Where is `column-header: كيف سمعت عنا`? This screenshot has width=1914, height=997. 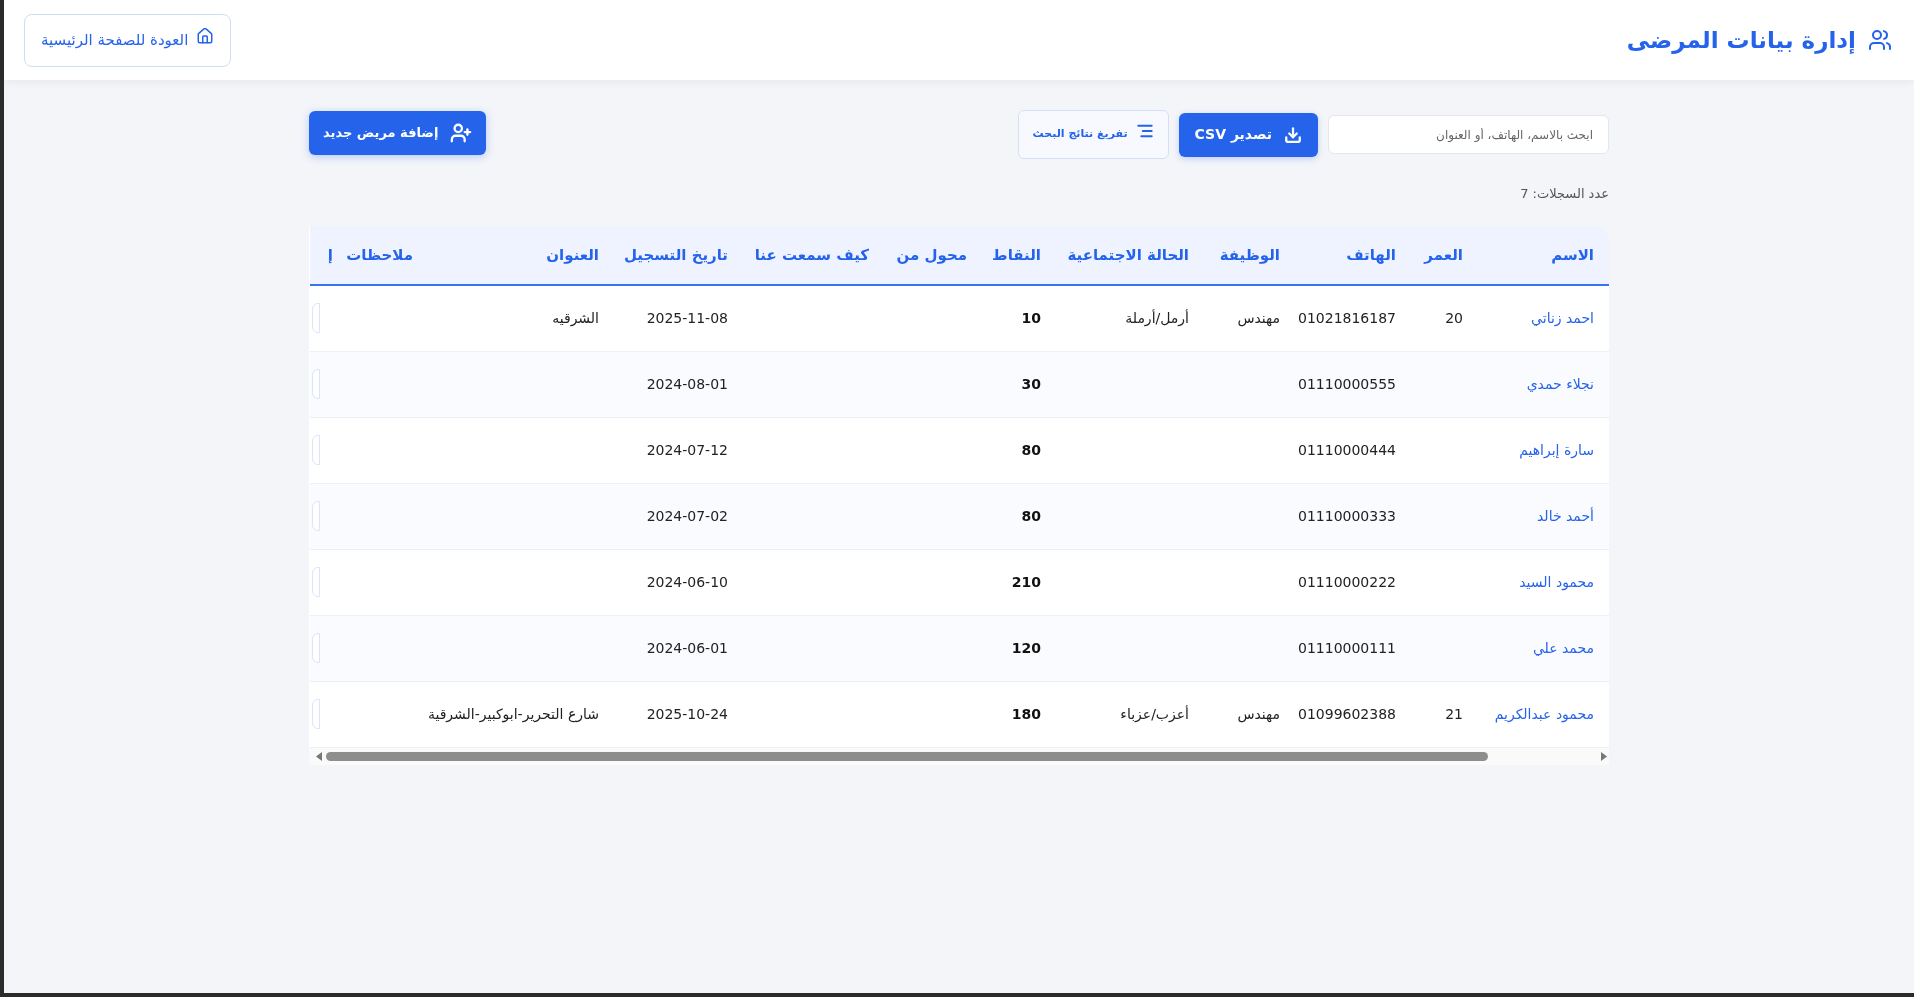 column-header: كيف سمعت عنا is located at coordinates (811, 255).